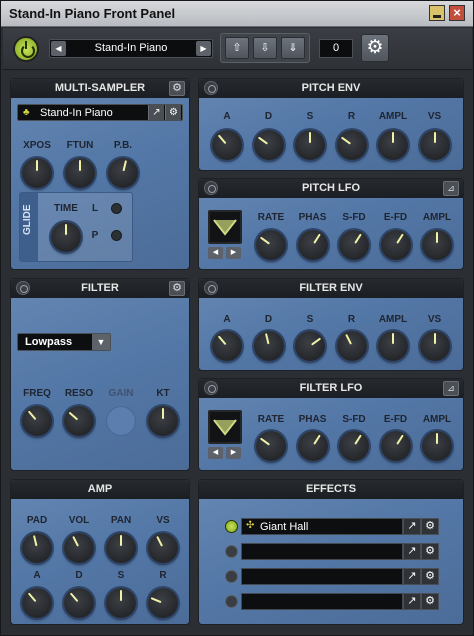 Image resolution: width=474 pixels, height=636 pixels. I want to click on filter-lfo-phas-knob, so click(312, 446).